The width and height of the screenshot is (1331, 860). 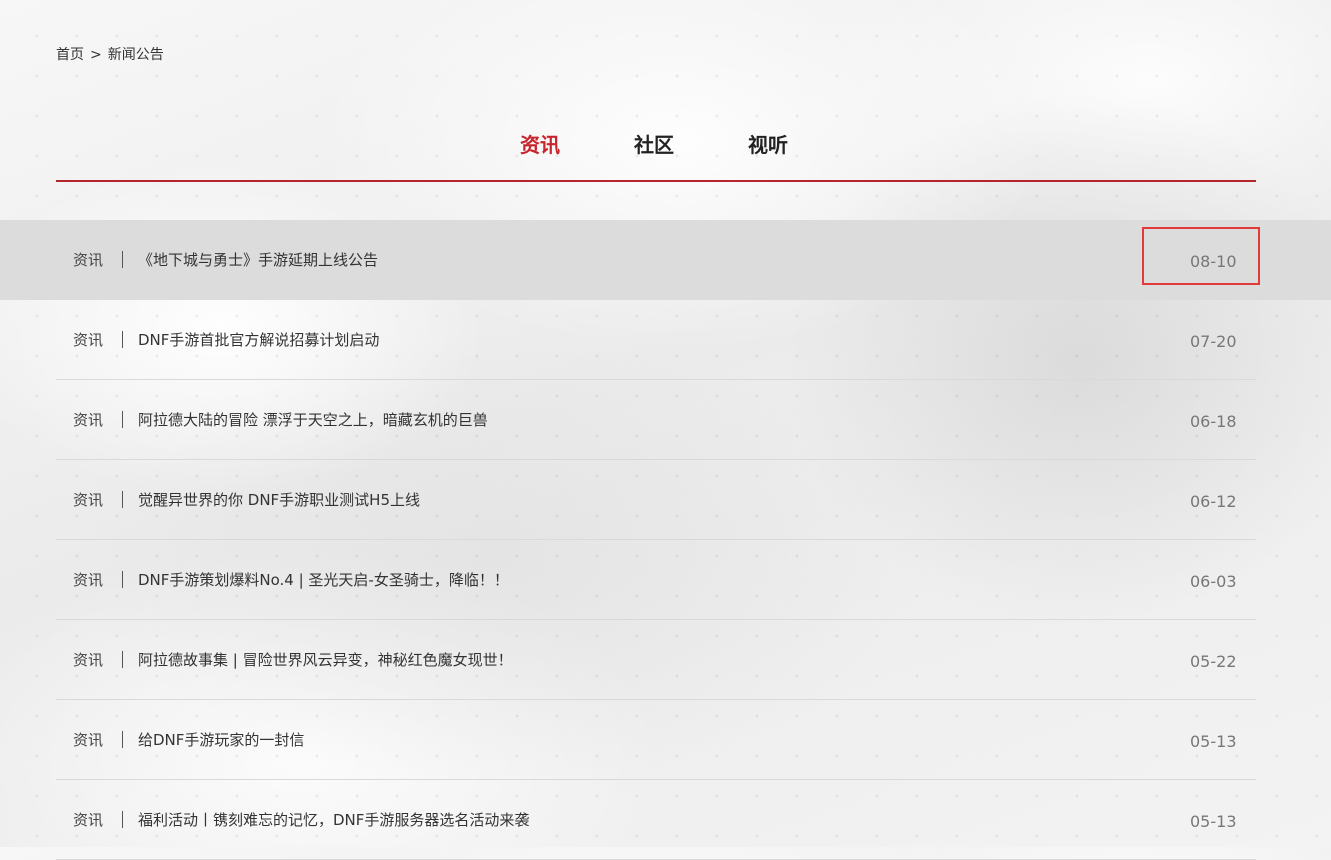 I want to click on news-title-link: 阿拉德故事集 | 冒险世界风云异变，神秘红色魔女现世！, so click(x=325, y=660).